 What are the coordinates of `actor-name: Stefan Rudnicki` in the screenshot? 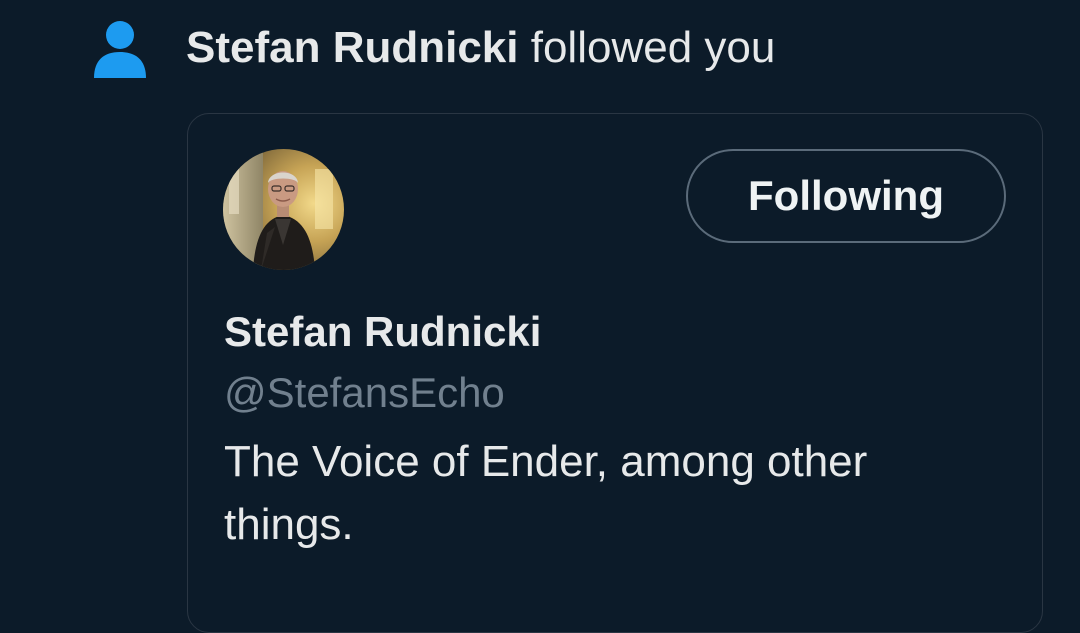 It's located at (352, 47).